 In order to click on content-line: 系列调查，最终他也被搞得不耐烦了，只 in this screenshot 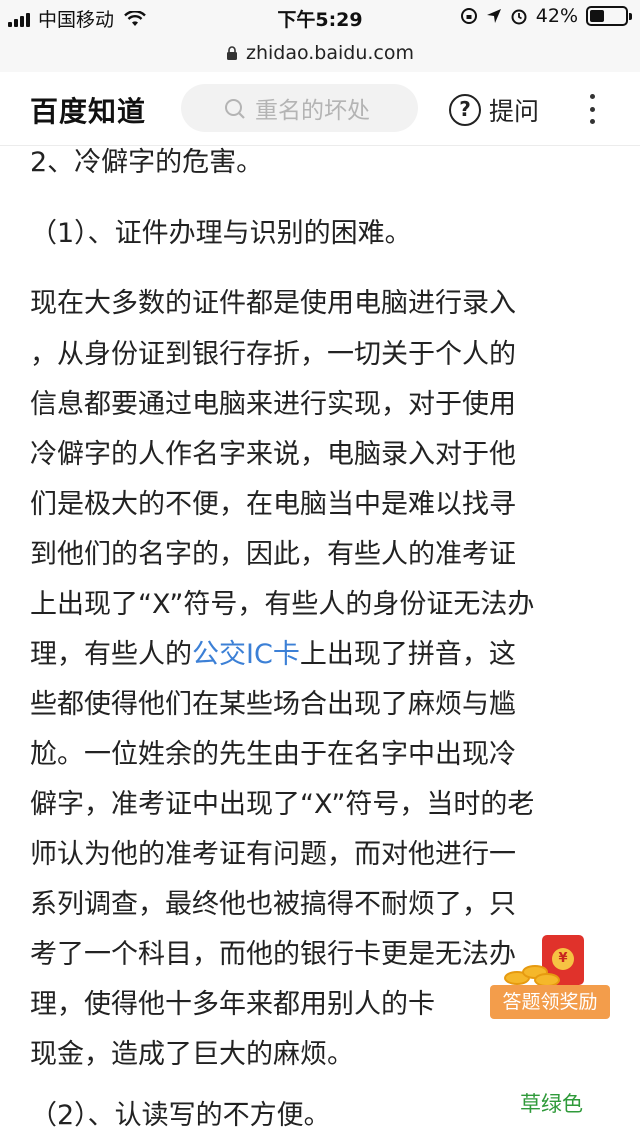, I will do `click(273, 904)`.